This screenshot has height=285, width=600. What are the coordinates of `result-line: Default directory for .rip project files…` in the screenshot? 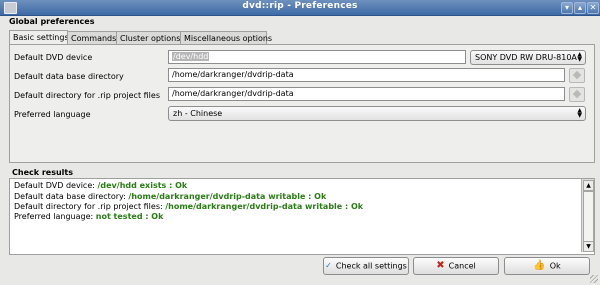 It's located at (188, 206).